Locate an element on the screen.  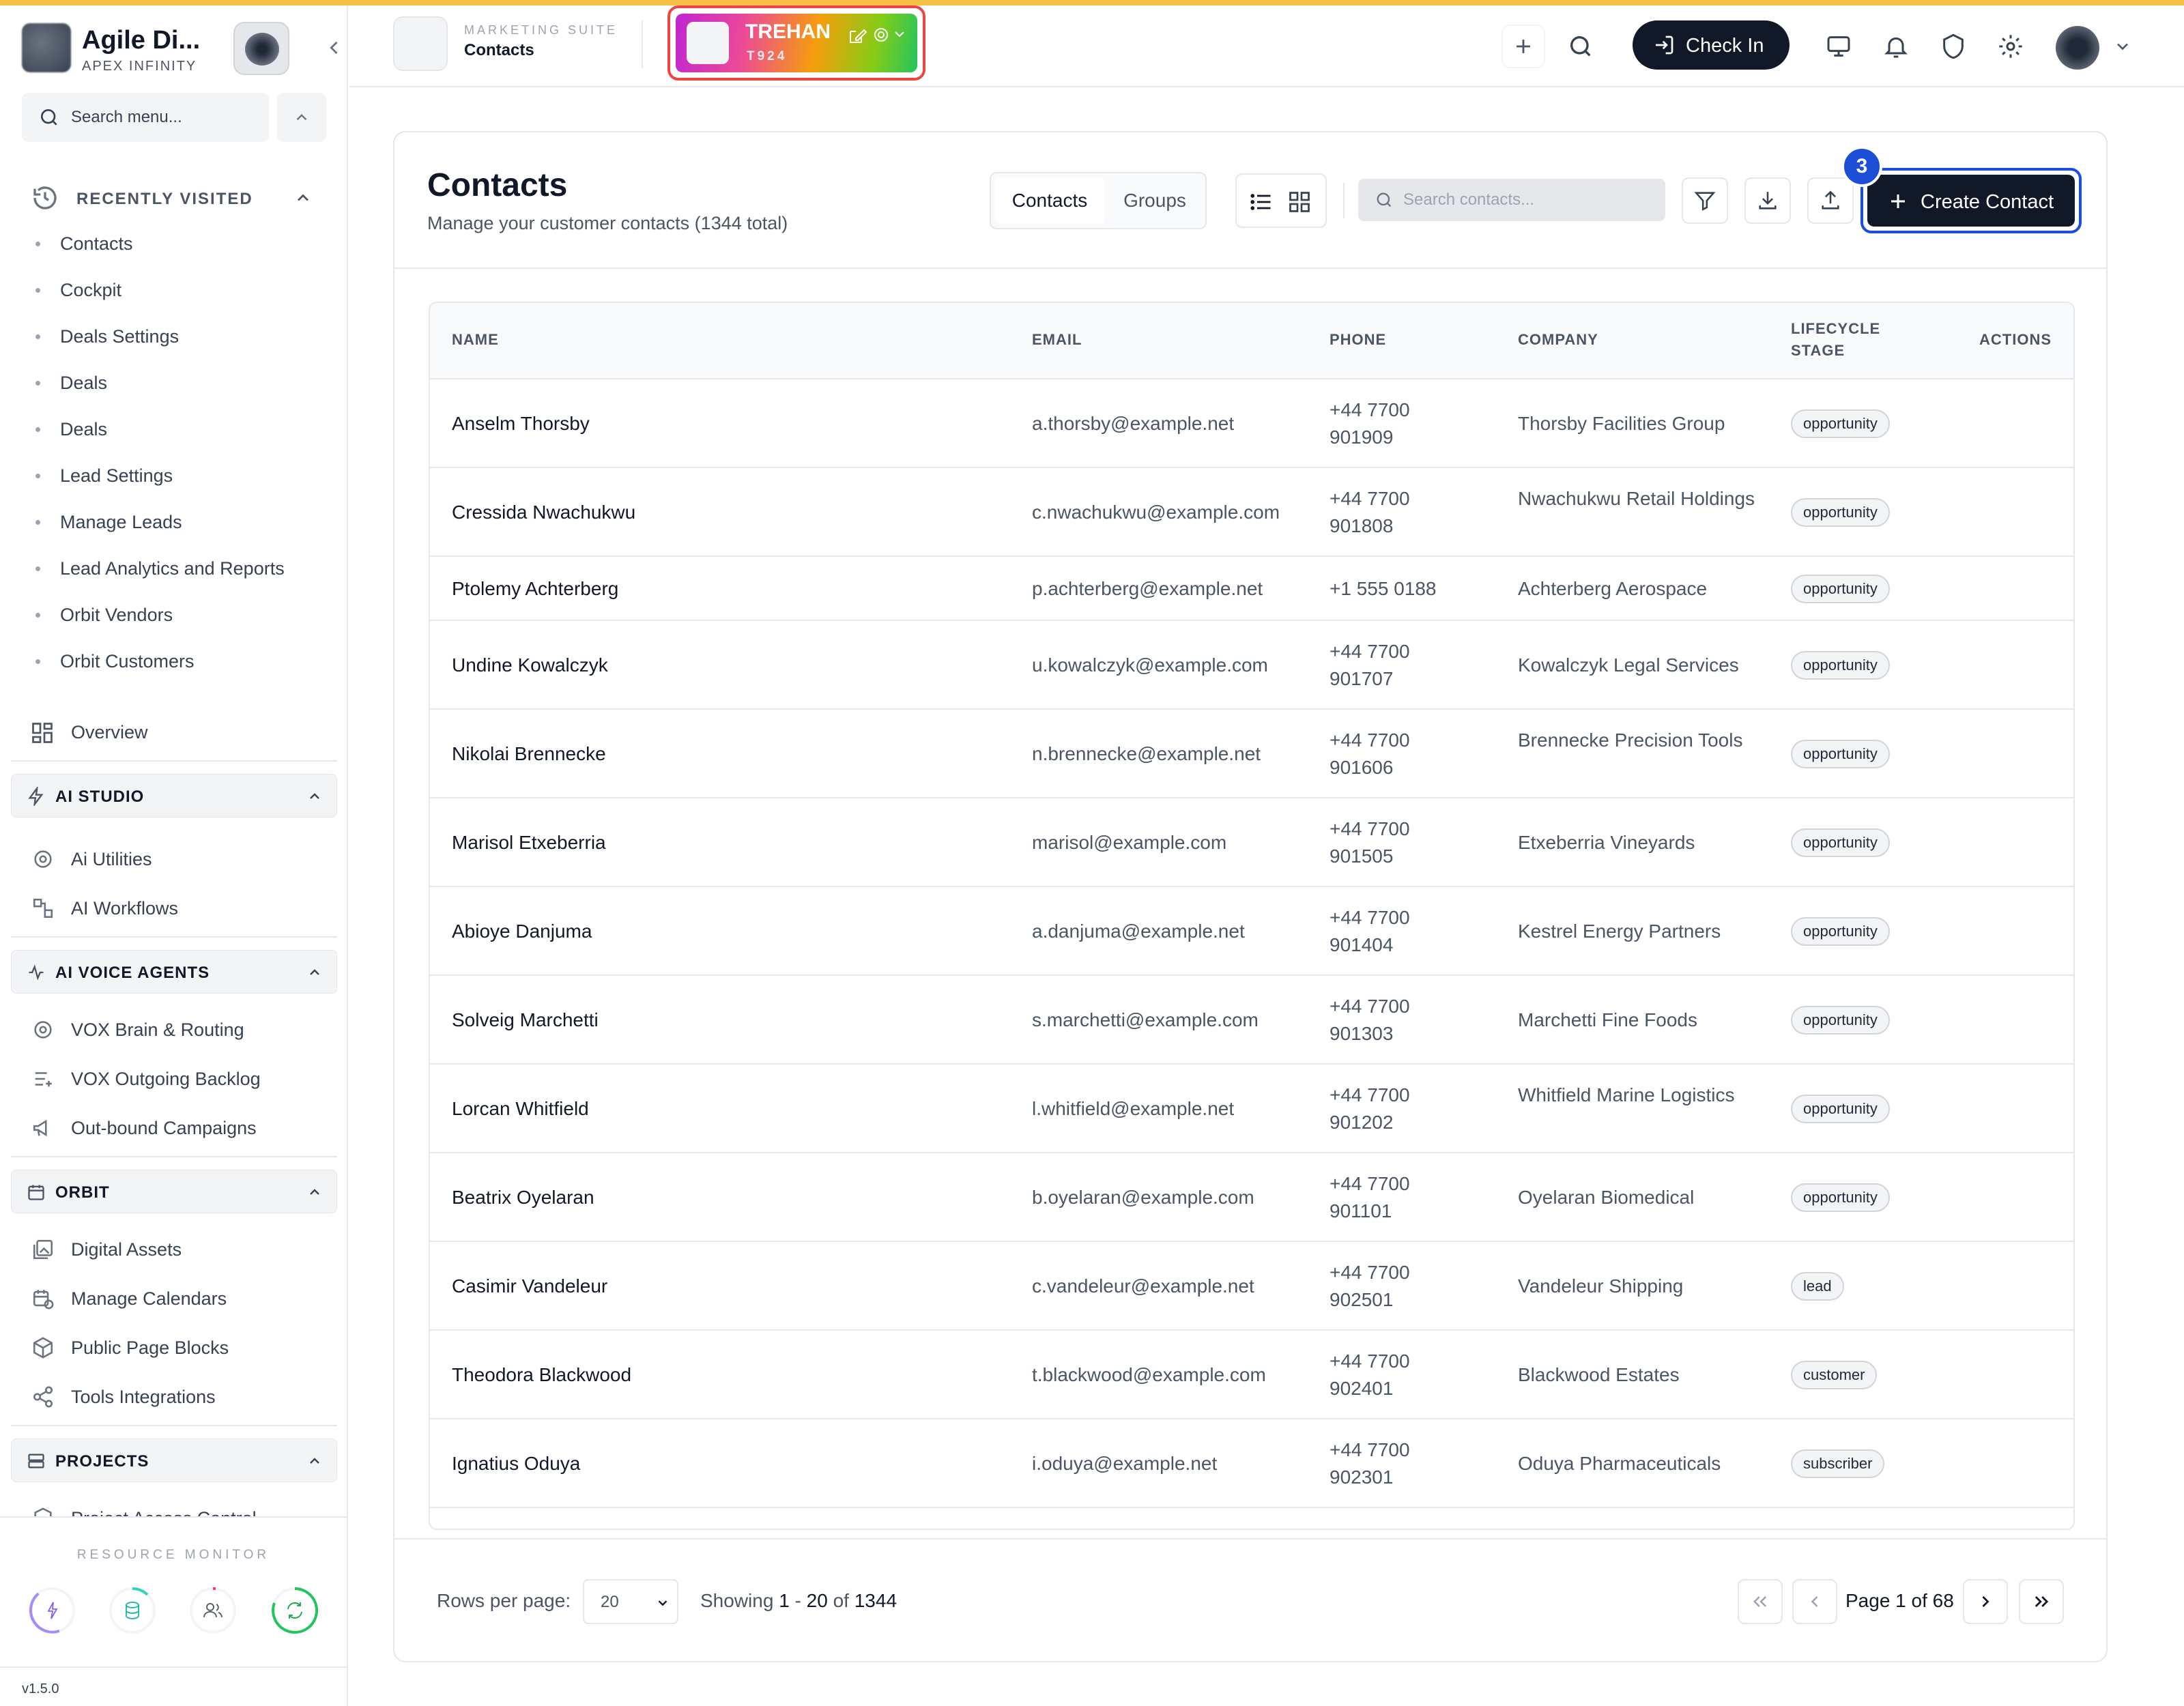
monitor-button is located at coordinates (1838, 47).